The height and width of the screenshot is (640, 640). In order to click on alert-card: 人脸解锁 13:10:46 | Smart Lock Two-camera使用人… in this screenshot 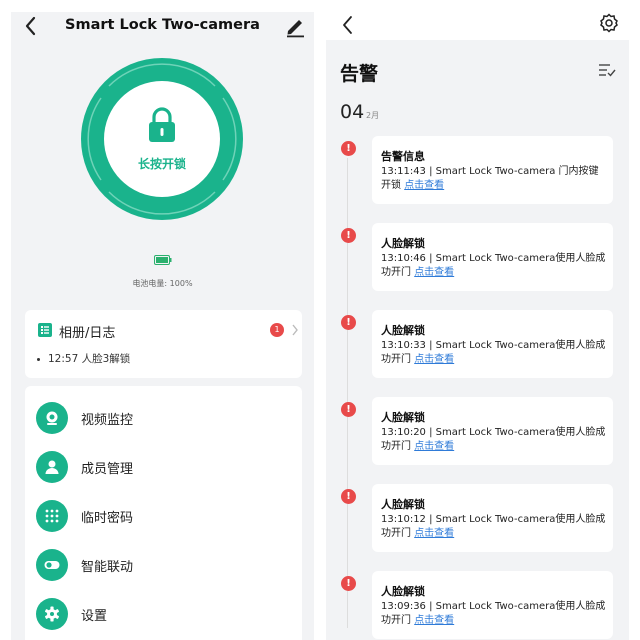, I will do `click(492, 257)`.